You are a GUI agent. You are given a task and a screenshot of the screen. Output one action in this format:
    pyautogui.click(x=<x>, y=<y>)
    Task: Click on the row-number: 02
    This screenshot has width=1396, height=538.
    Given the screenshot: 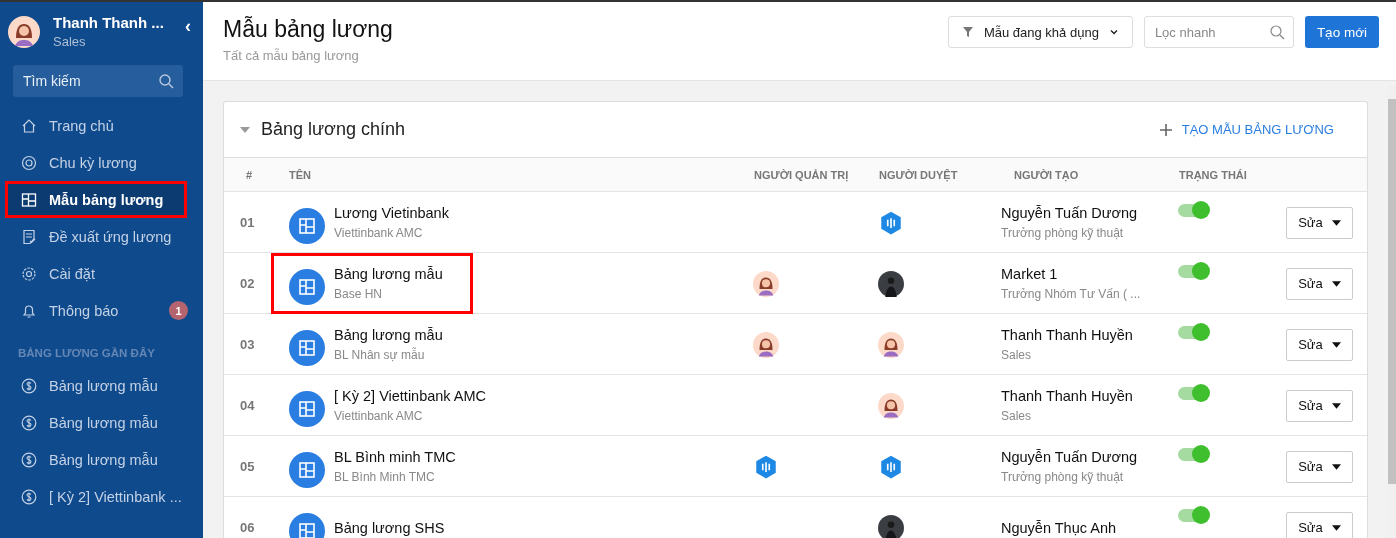 What is the action you would take?
    pyautogui.click(x=247, y=283)
    